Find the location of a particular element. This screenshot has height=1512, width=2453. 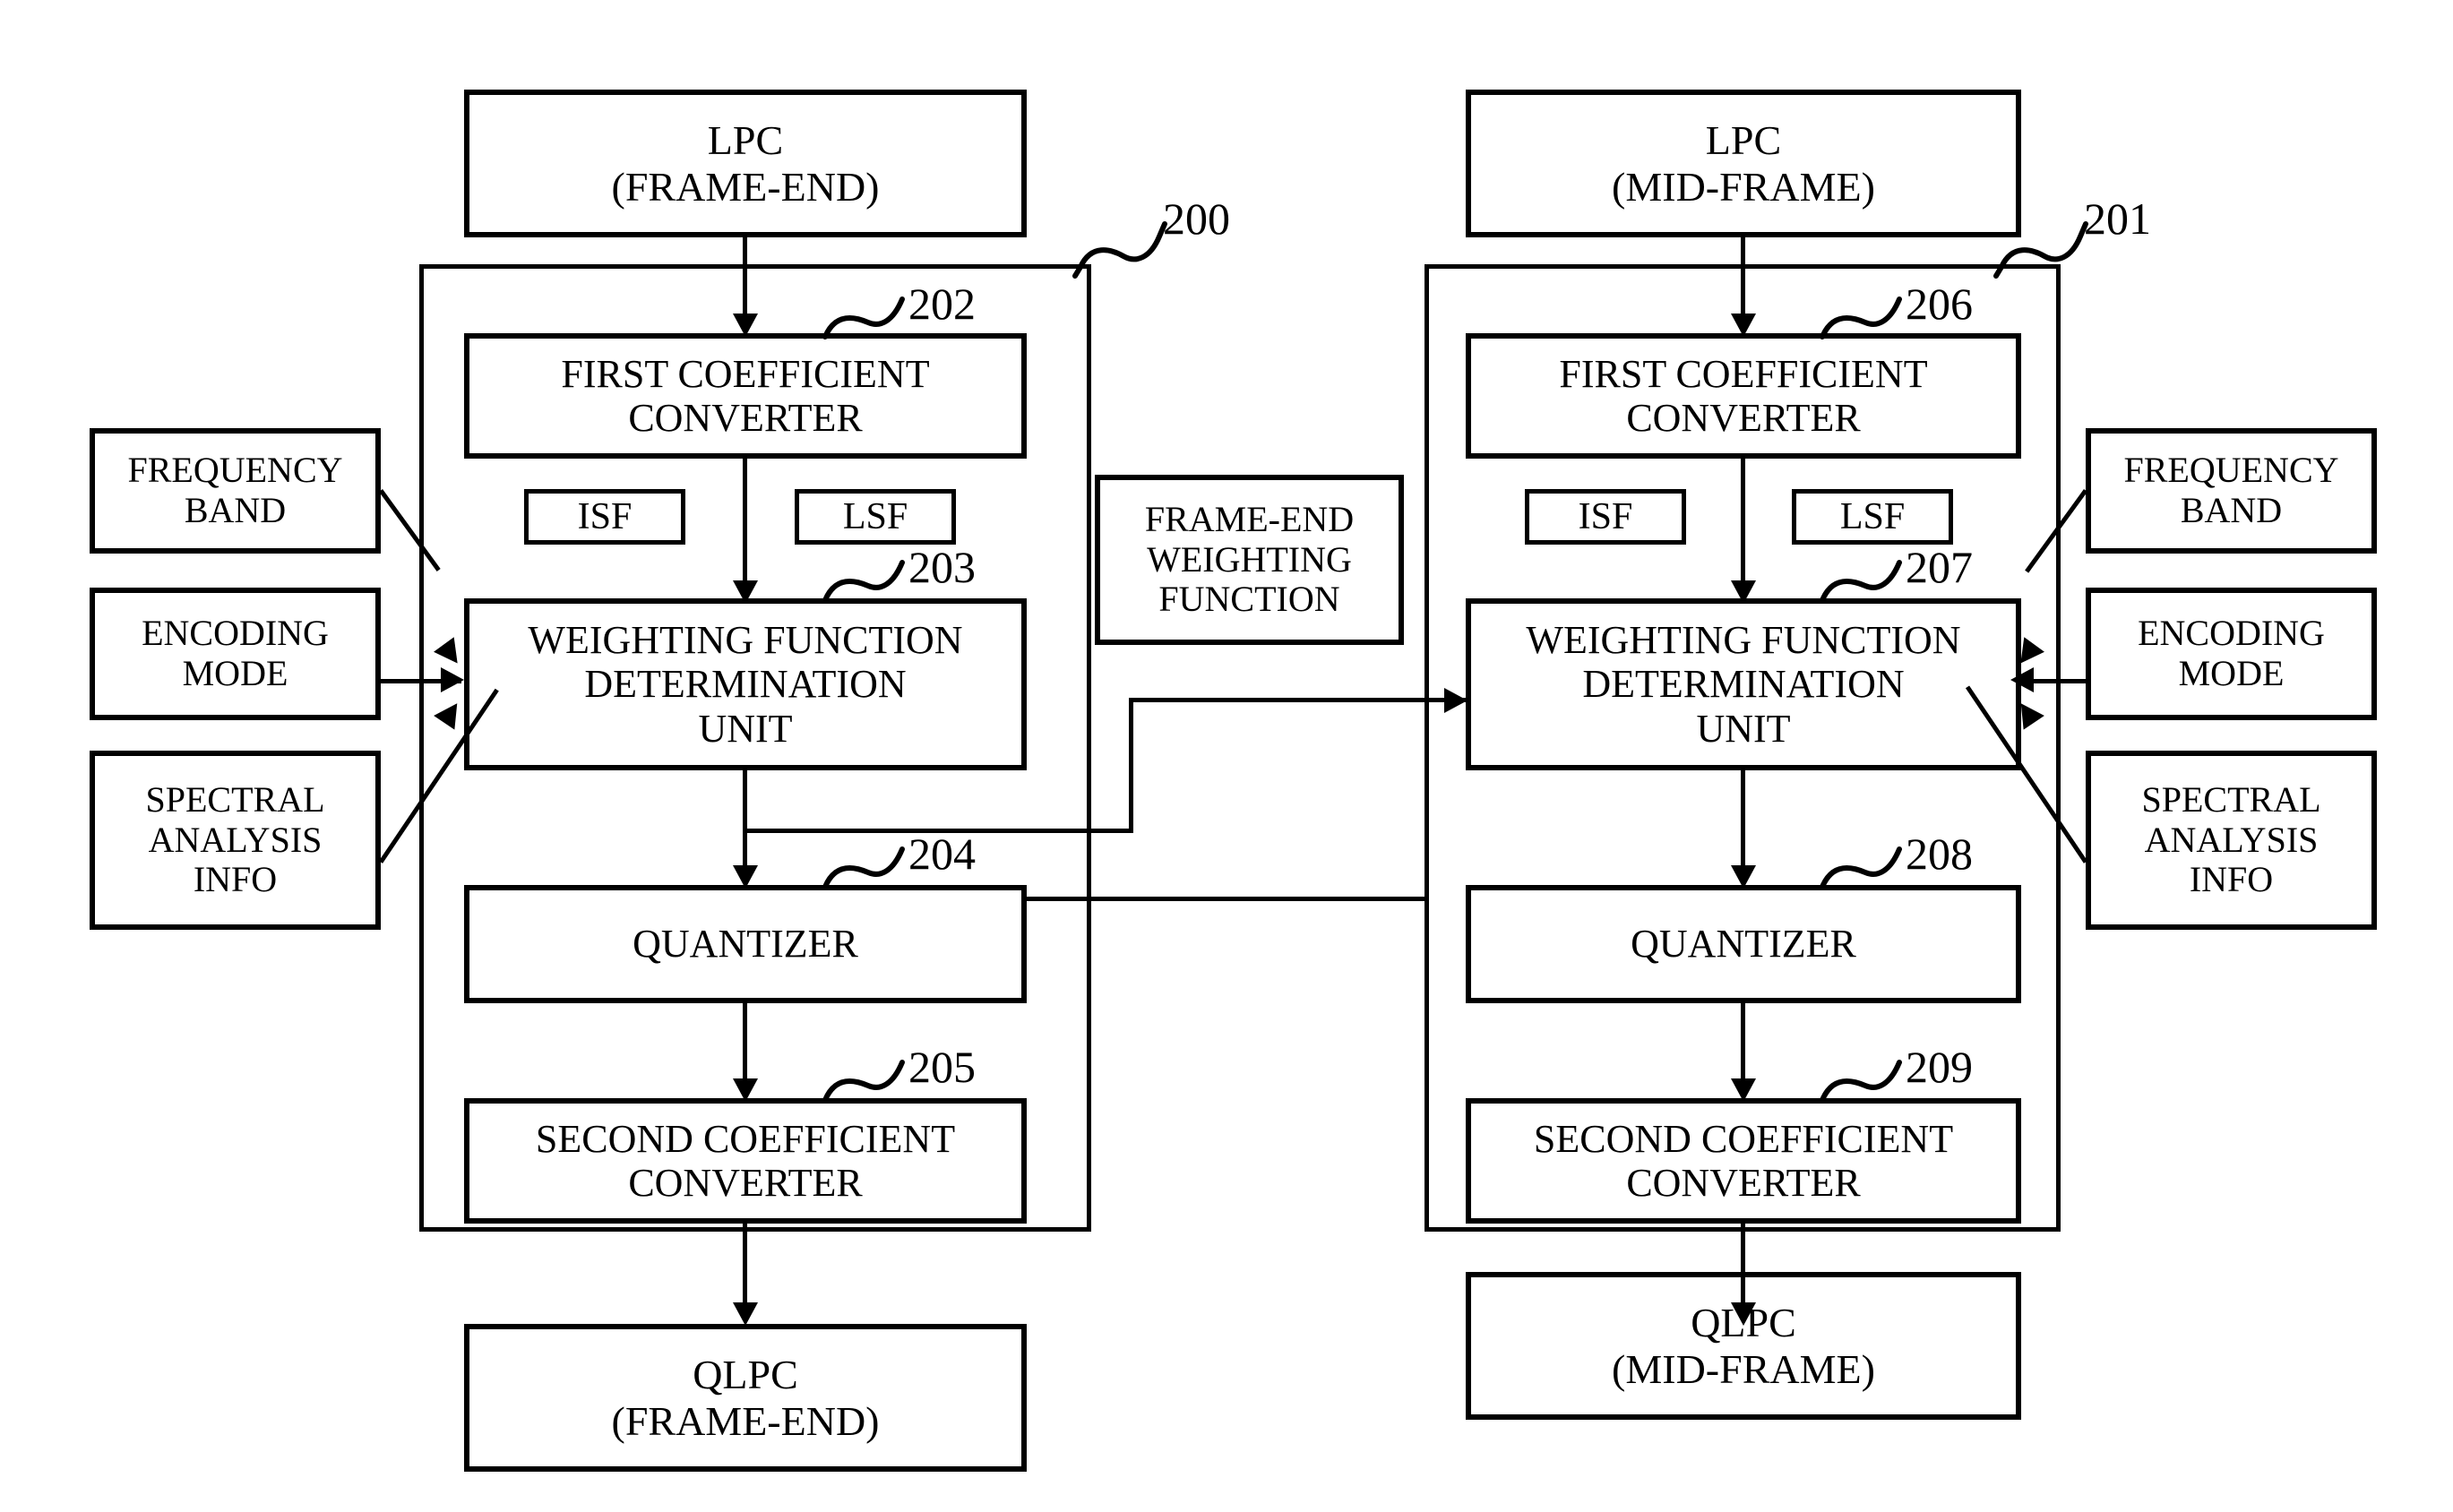

lpc-mid-frame-box: LPC (MID-FRAME) is located at coordinates (1743, 164).